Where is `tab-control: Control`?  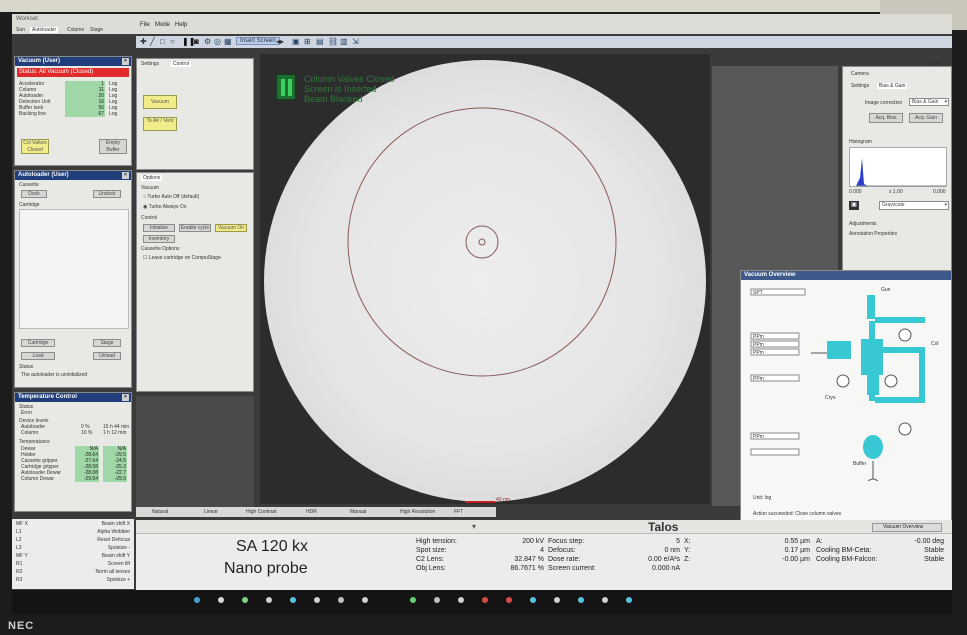
tab-control: Control is located at coordinates (181, 64).